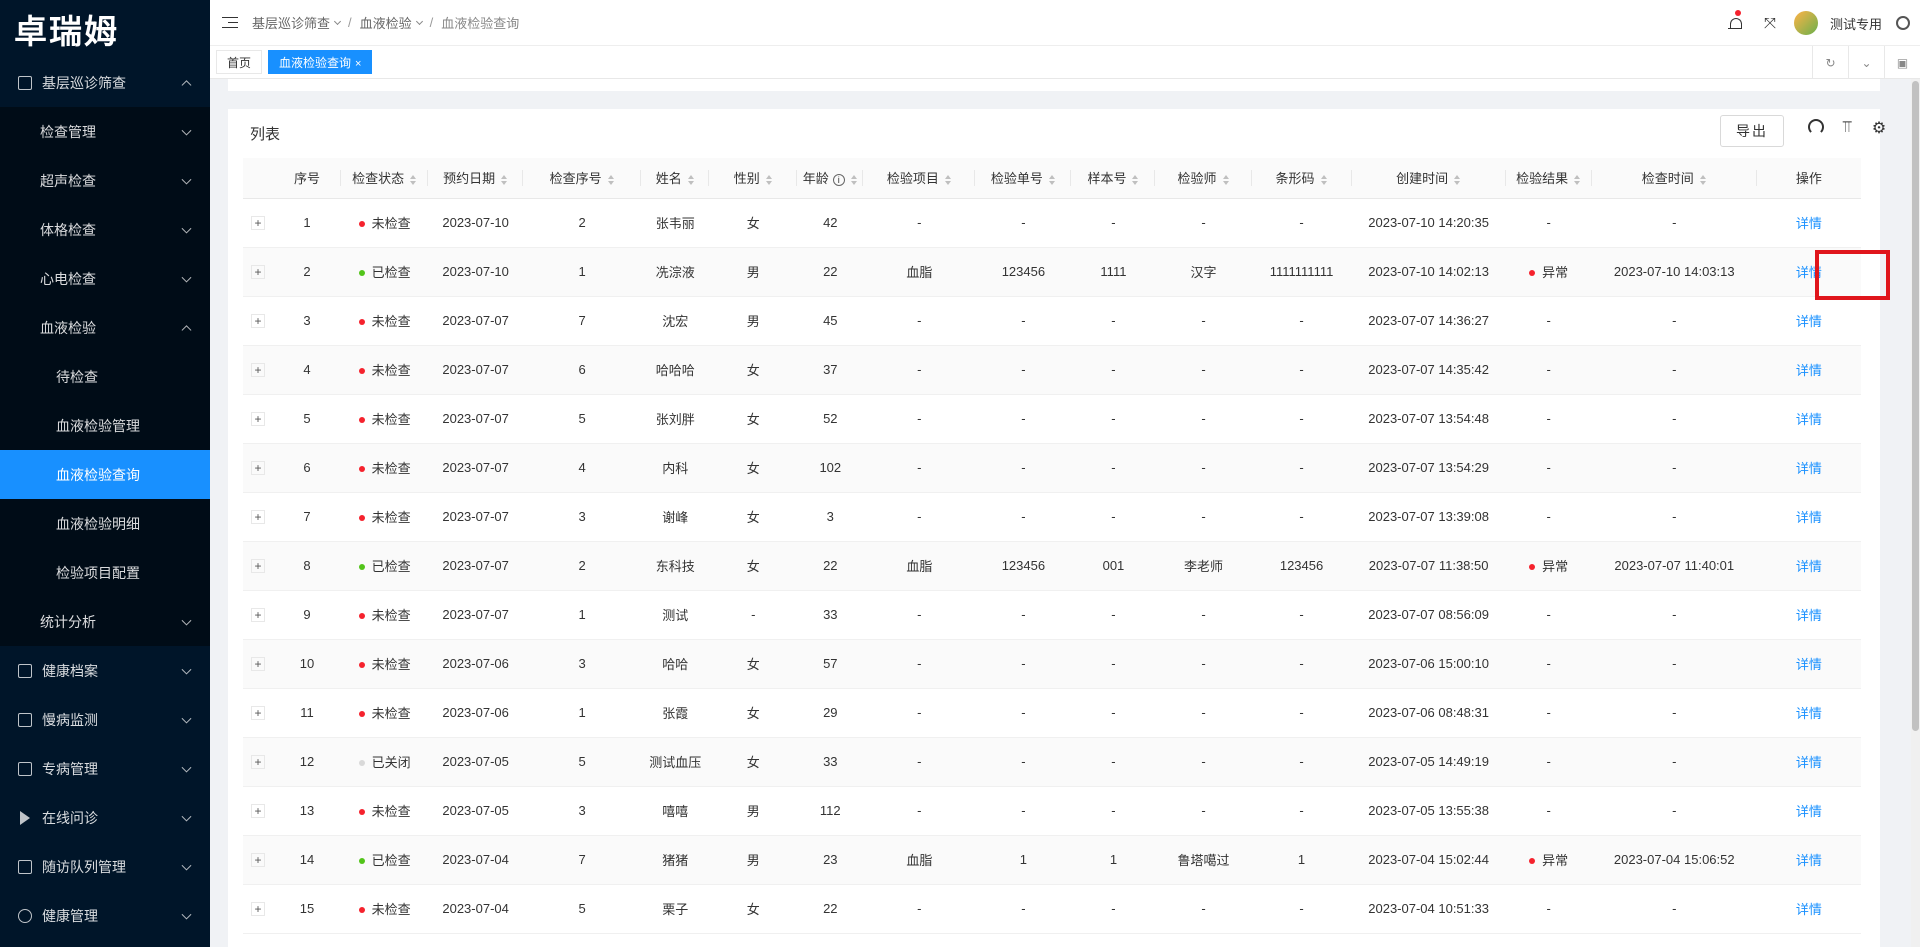 This screenshot has width=1920, height=947. Describe the element at coordinates (1856, 23) in the screenshot. I see `username: 测试专用` at that location.